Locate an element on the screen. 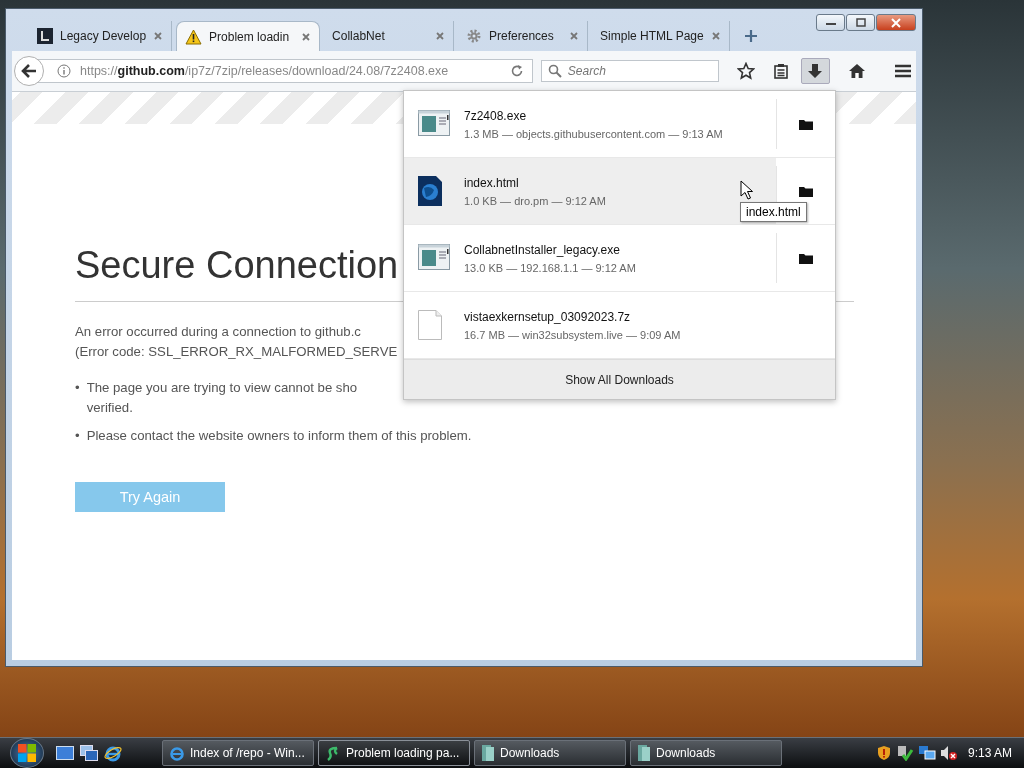 The image size is (1024, 768). reading-list-icon is located at coordinates (780, 71).